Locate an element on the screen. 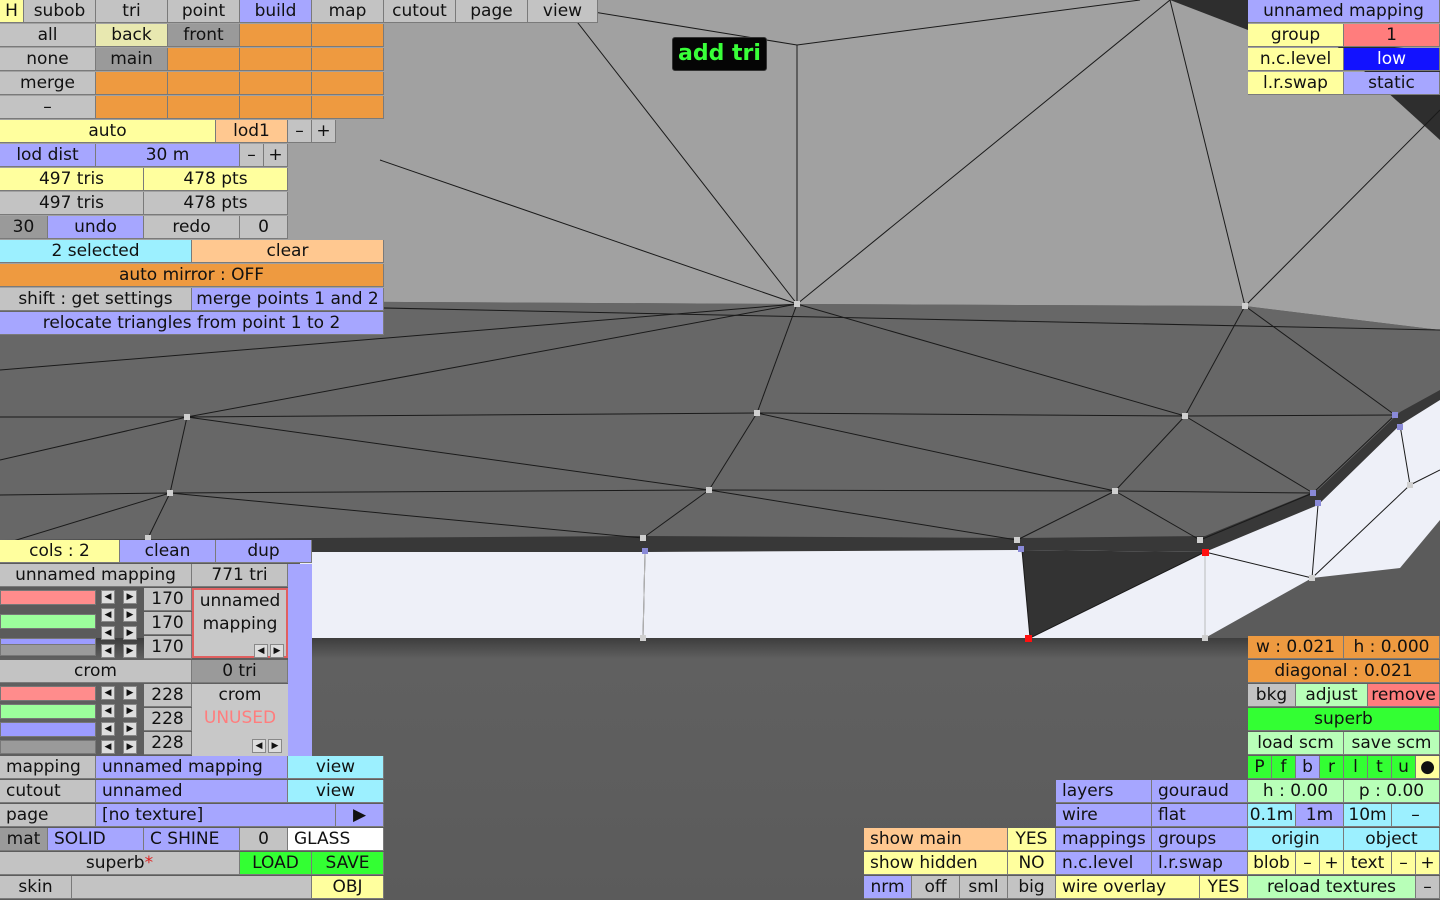  menu-point: point is located at coordinates (204, 11).